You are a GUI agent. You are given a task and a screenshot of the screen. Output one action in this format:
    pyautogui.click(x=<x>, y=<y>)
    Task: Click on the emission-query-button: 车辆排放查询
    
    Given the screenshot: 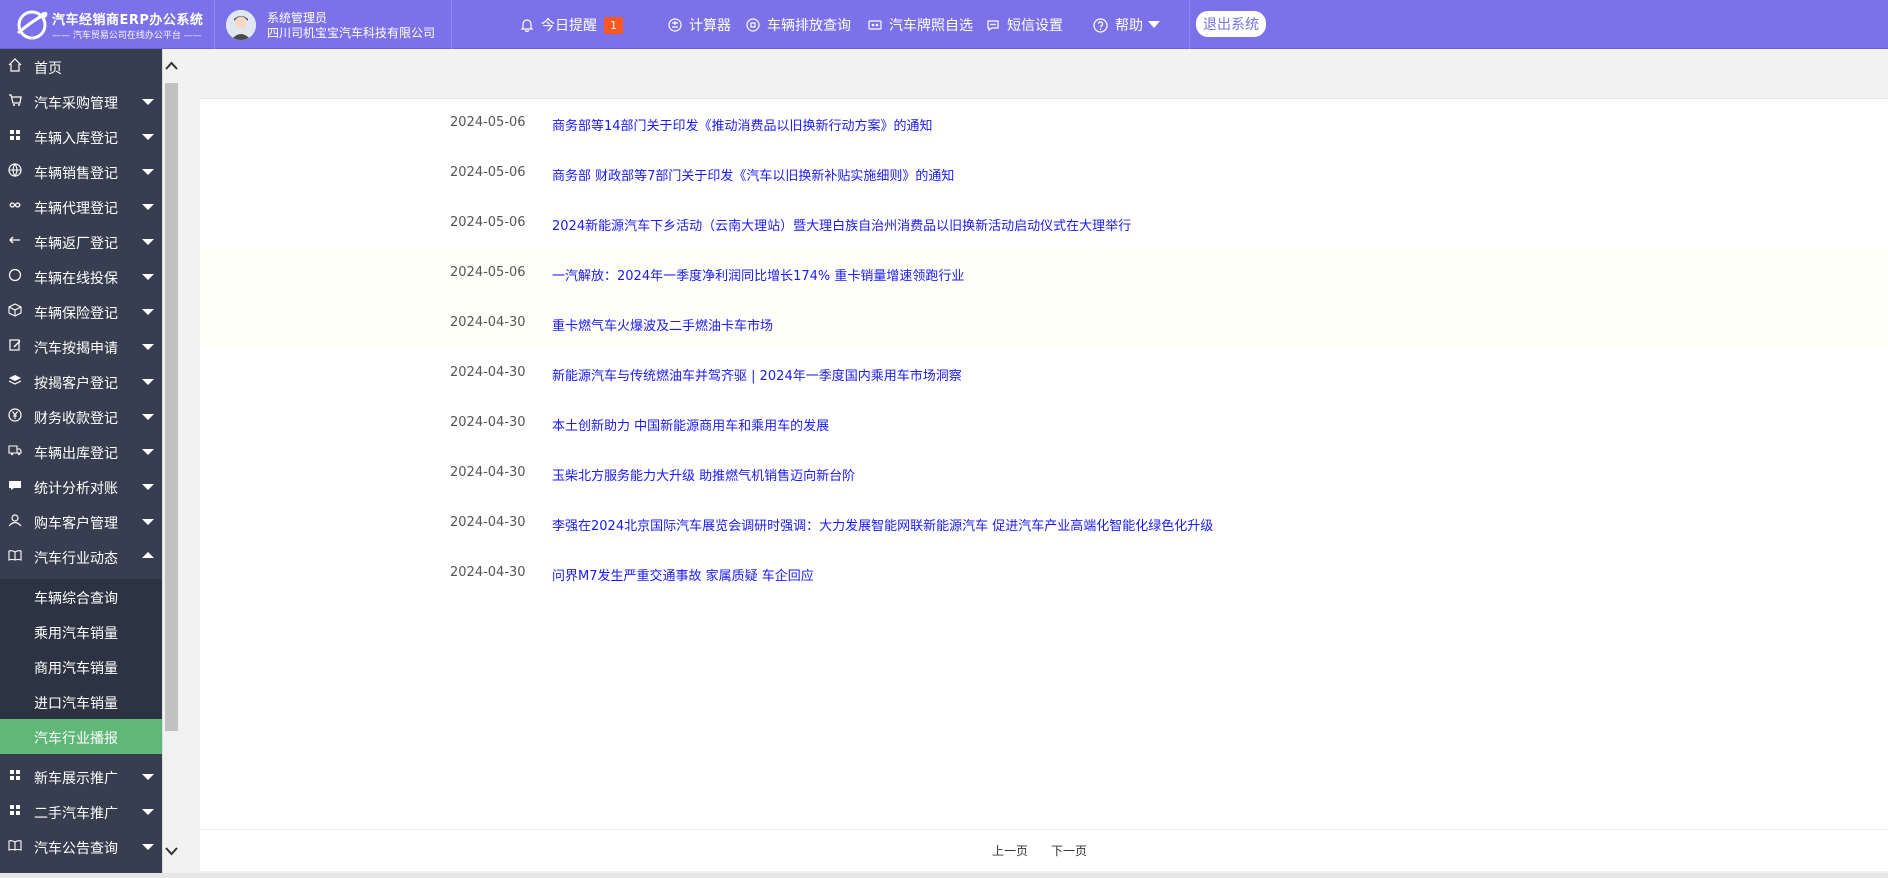 What is the action you would take?
    pyautogui.click(x=798, y=25)
    